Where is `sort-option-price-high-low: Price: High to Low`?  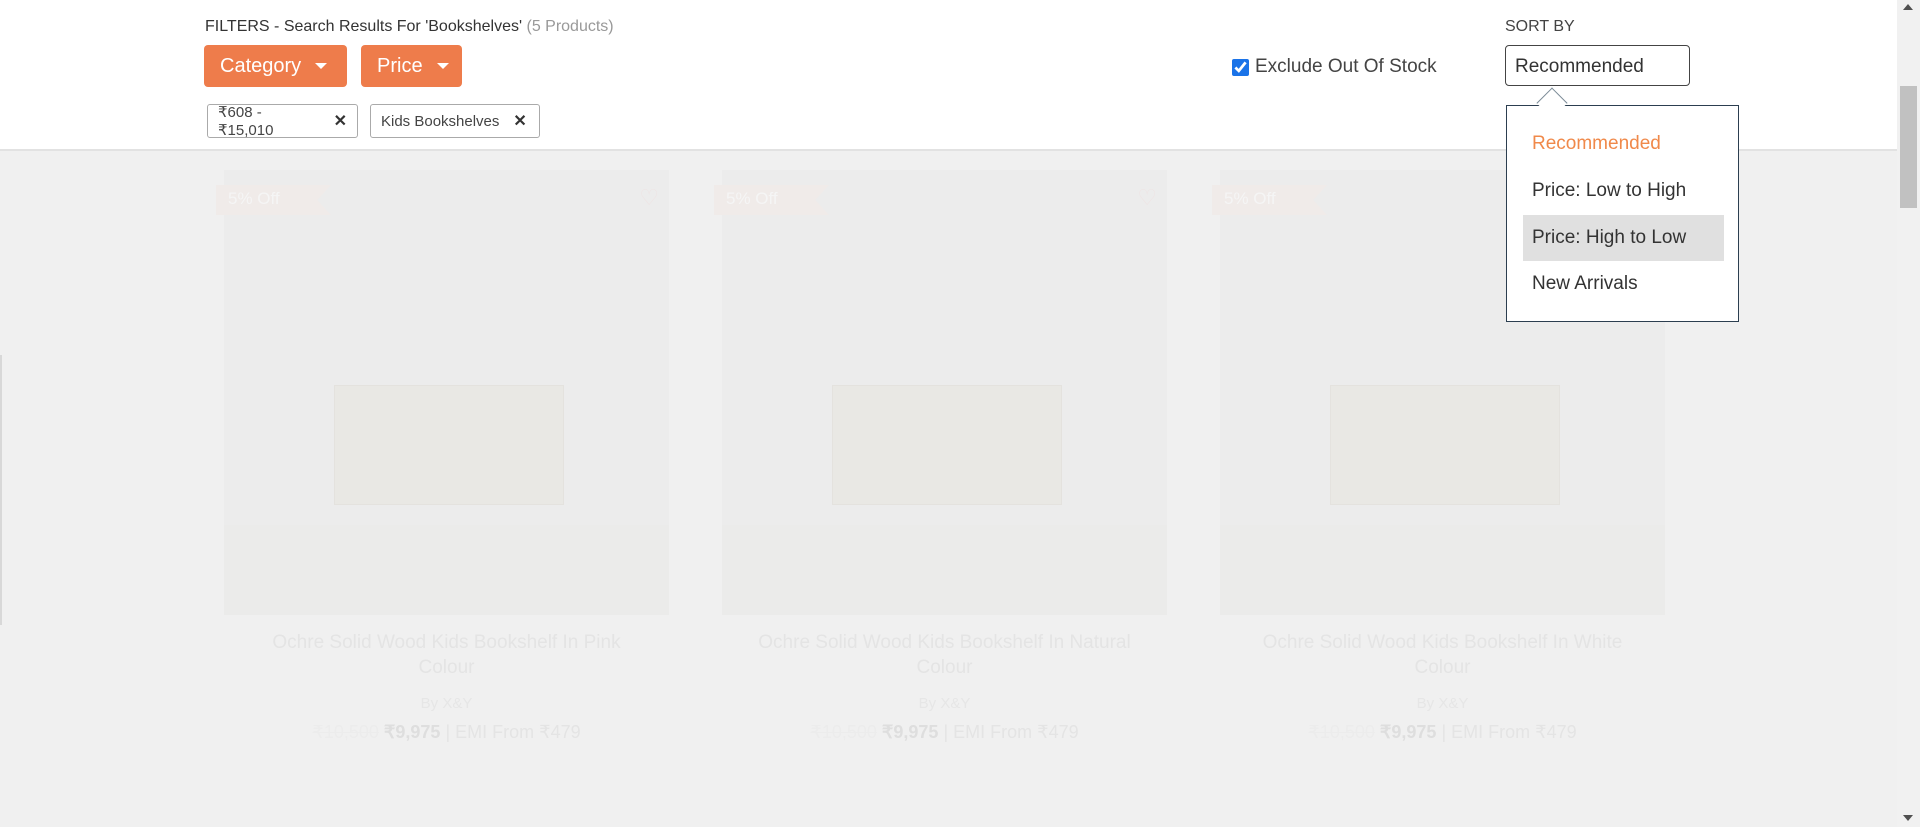
sort-option-price-high-low: Price: High to Low is located at coordinates (1623, 238).